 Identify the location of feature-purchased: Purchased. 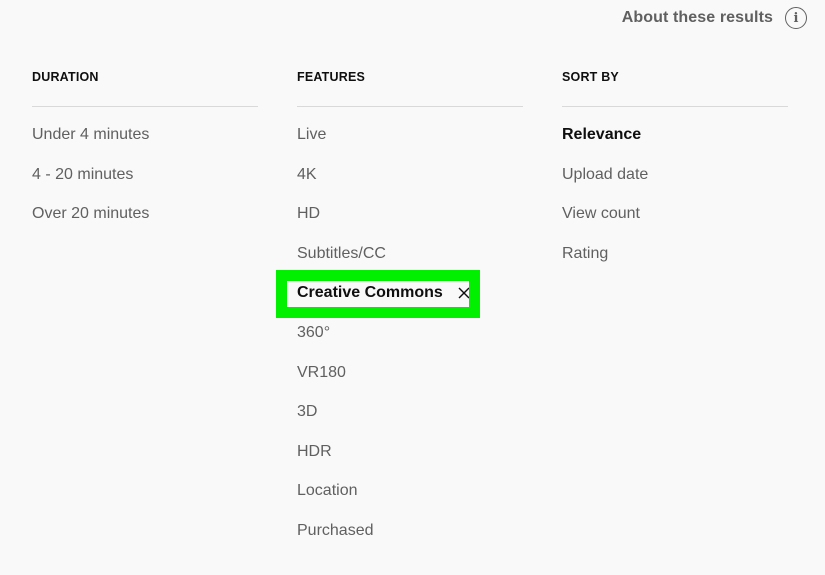
(410, 540).